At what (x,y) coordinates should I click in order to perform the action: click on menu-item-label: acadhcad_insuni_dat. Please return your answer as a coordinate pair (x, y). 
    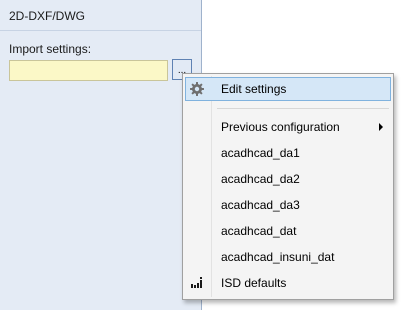
    Looking at the image, I should click on (278, 257).